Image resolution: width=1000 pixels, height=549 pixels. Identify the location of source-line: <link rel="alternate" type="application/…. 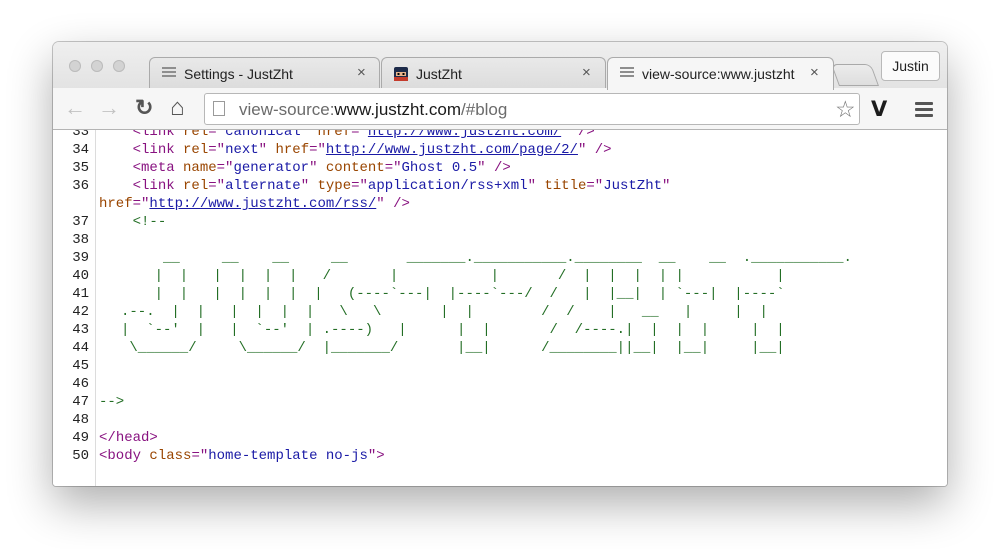
(401, 186).